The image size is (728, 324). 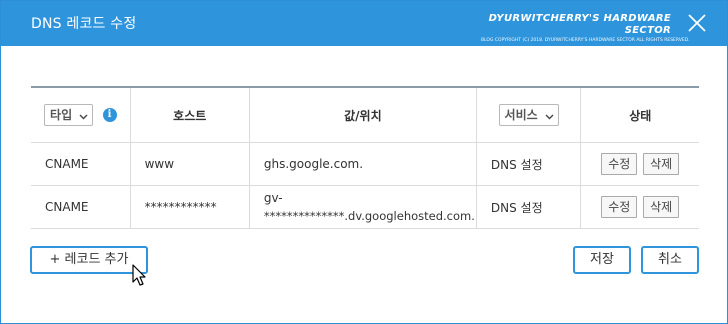 What do you see at coordinates (109, 115) in the screenshot?
I see `info-icon: i` at bounding box center [109, 115].